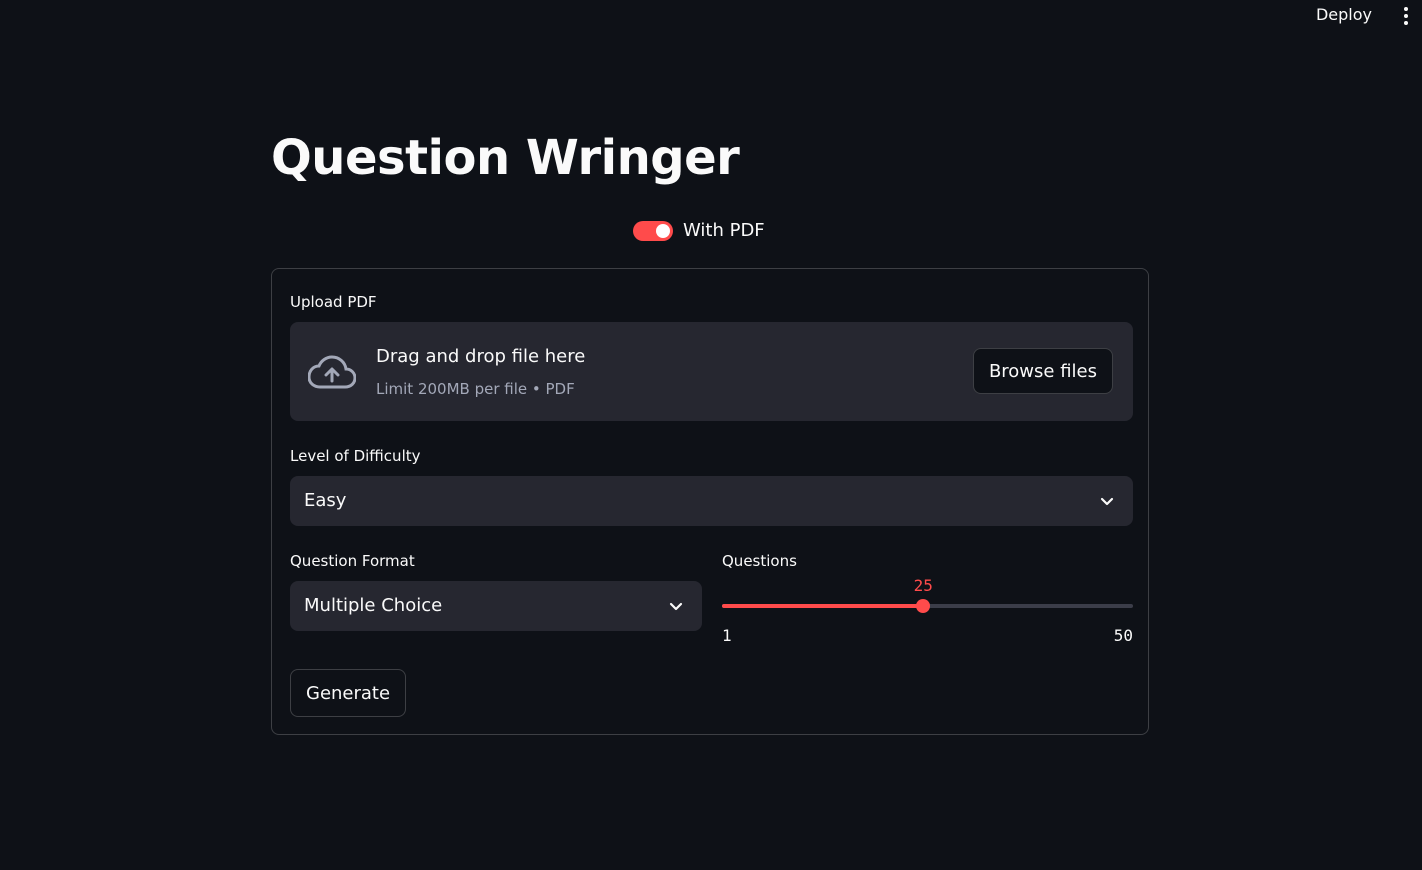 The image size is (1422, 870). I want to click on question-format-value: Multiple Choice, so click(373, 605).